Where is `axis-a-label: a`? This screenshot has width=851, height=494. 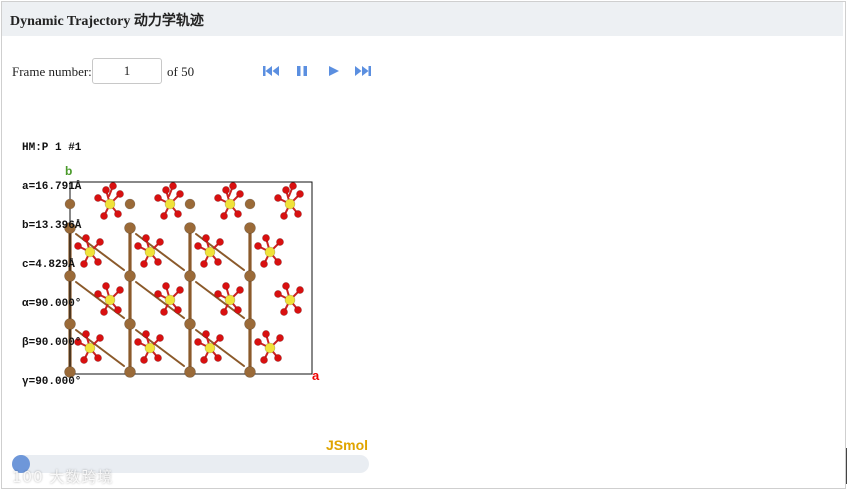 axis-a-label: a is located at coordinates (316, 375).